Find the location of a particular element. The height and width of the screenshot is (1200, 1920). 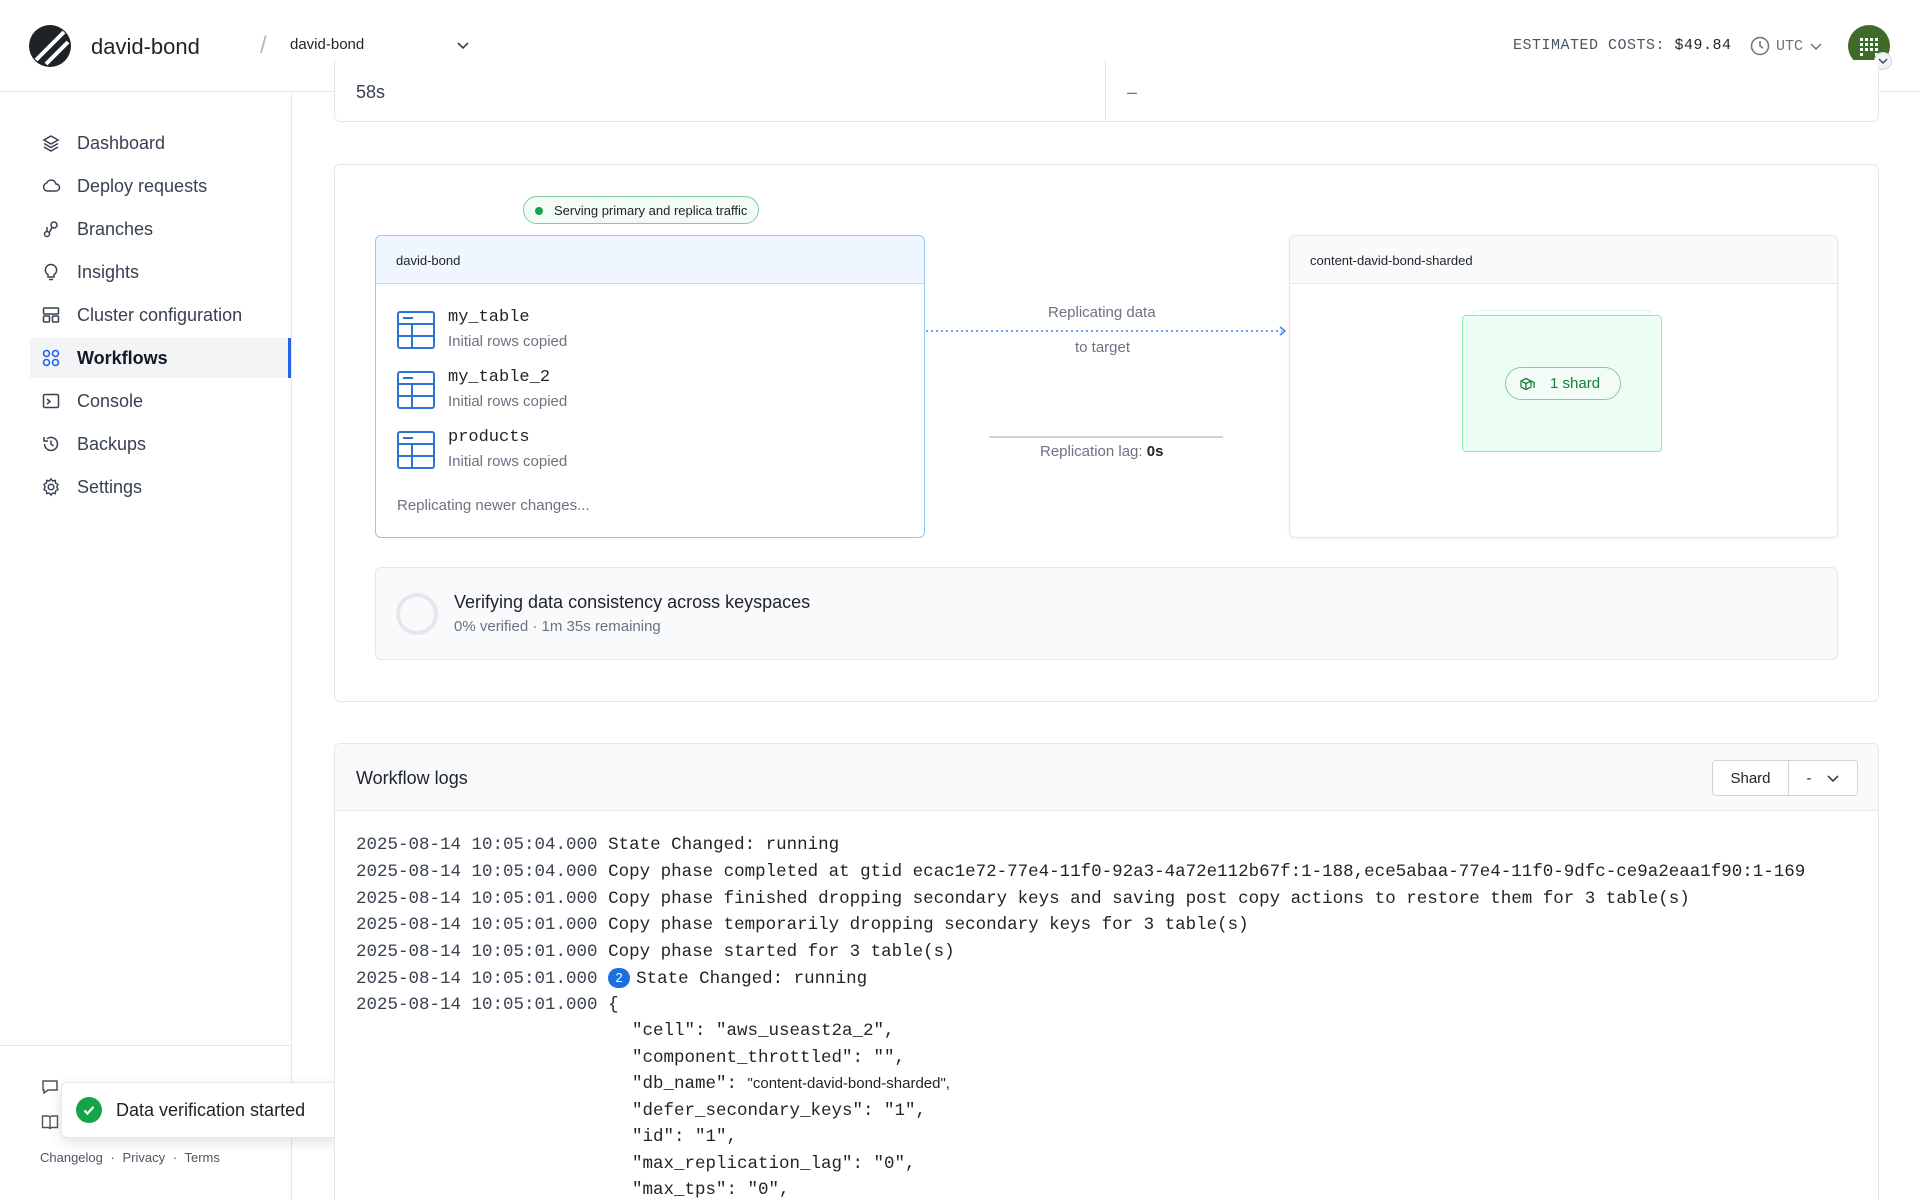

verification-progress: 0% verified · 1m 35s remaining is located at coordinates (557, 626).